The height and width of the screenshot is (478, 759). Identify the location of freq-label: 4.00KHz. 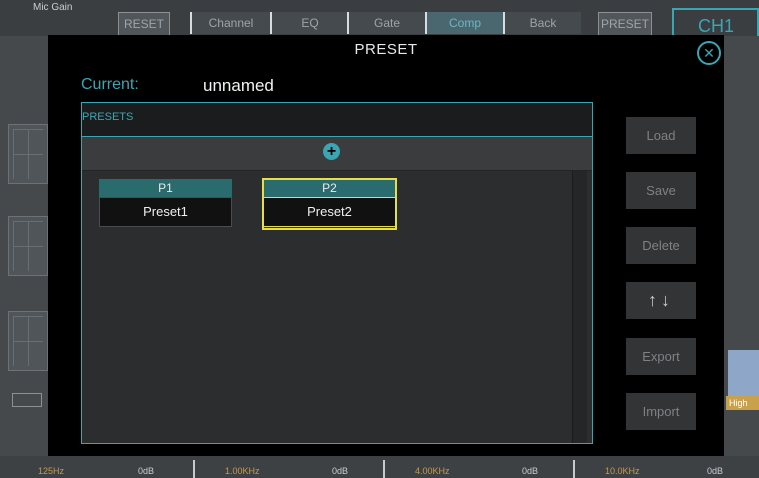
(432, 471).